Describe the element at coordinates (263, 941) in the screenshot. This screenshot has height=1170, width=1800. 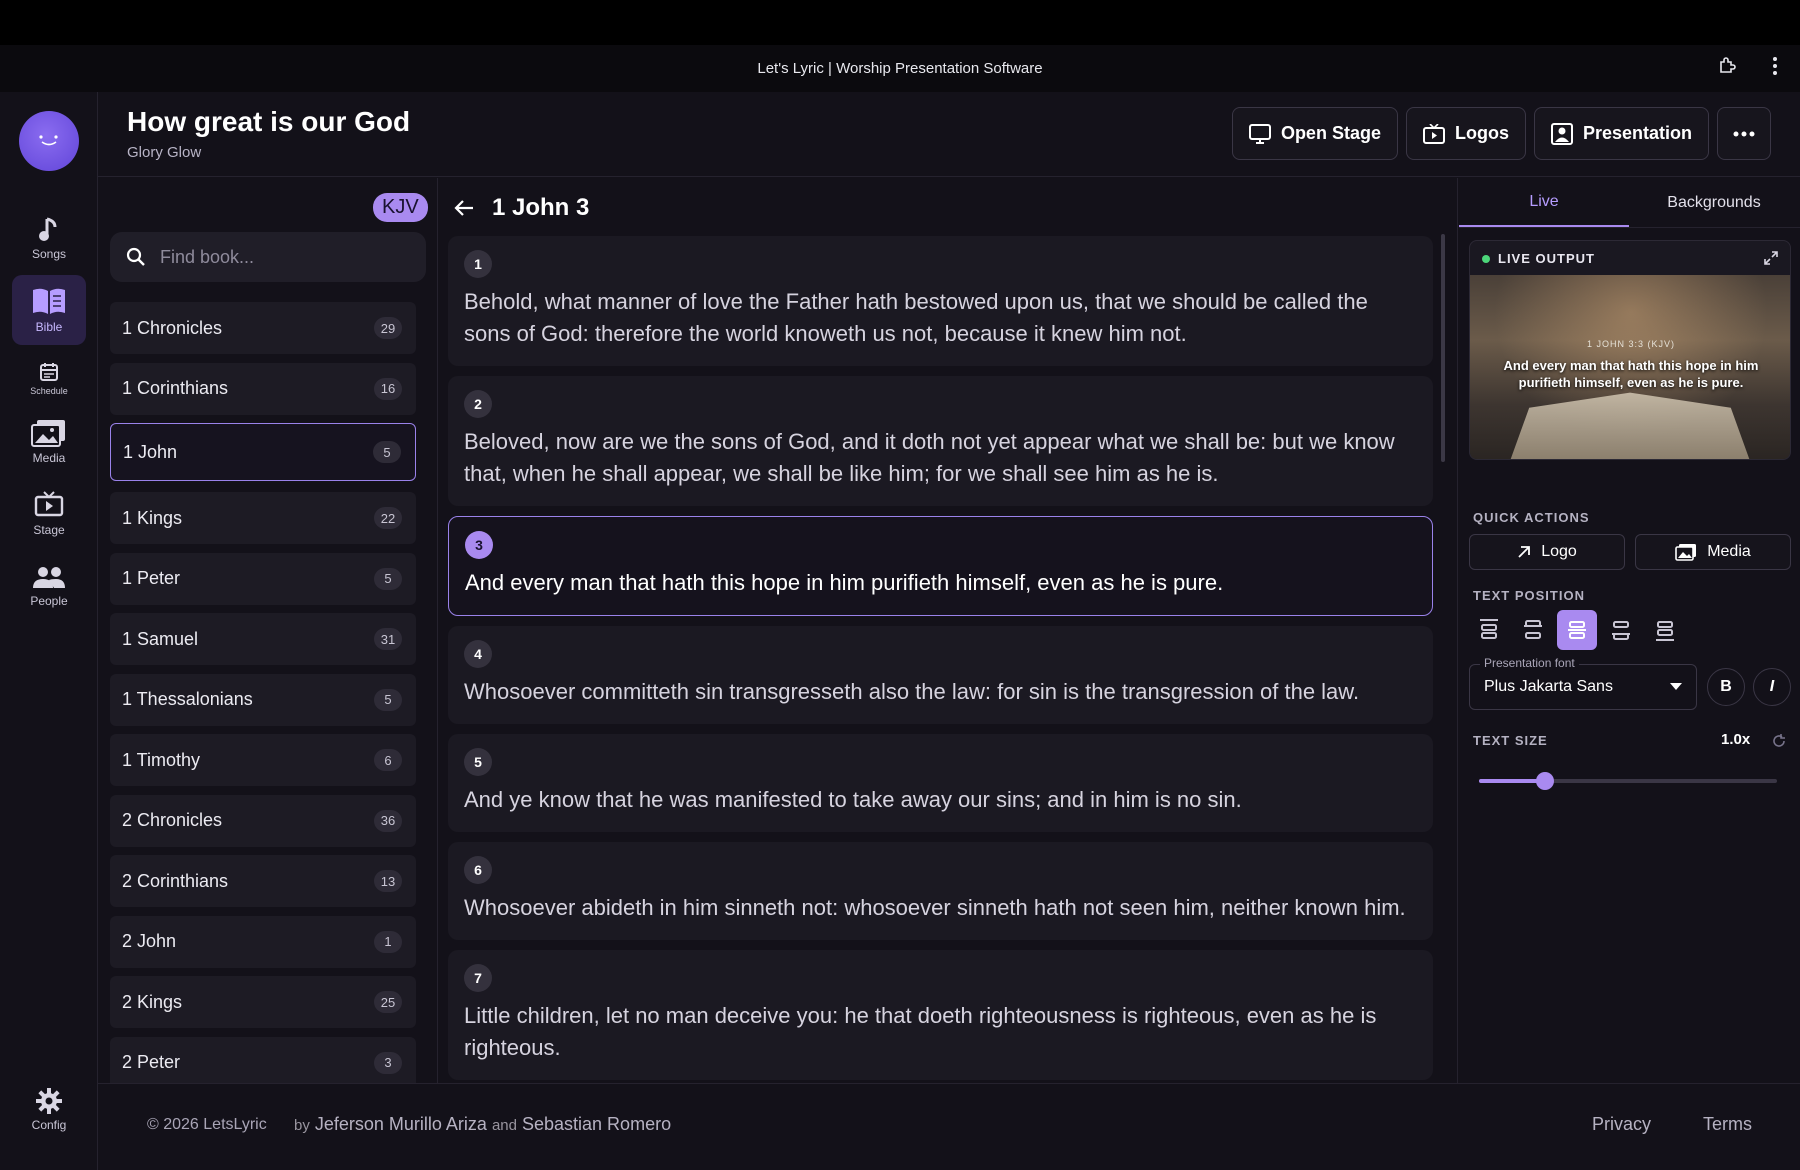
I see `book-item: 2 John 1` at that location.